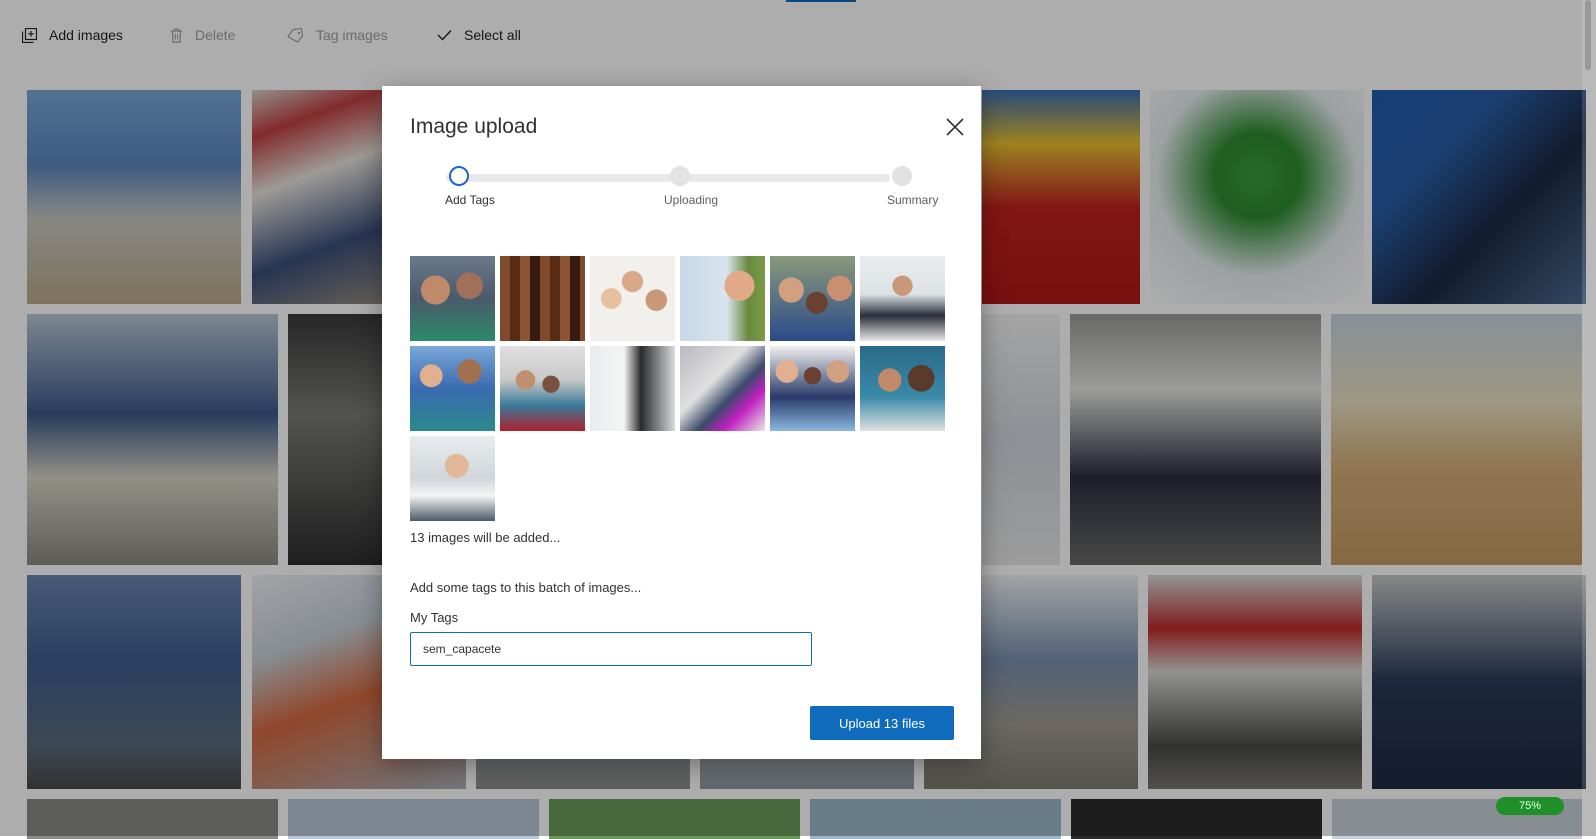 This screenshot has width=1596, height=839. I want to click on progress-badge: 75%, so click(1530, 806).